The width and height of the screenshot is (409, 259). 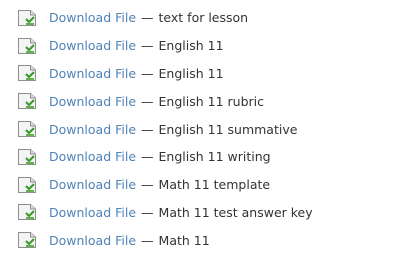 I want to click on file-description: English 11 summative, so click(x=228, y=129).